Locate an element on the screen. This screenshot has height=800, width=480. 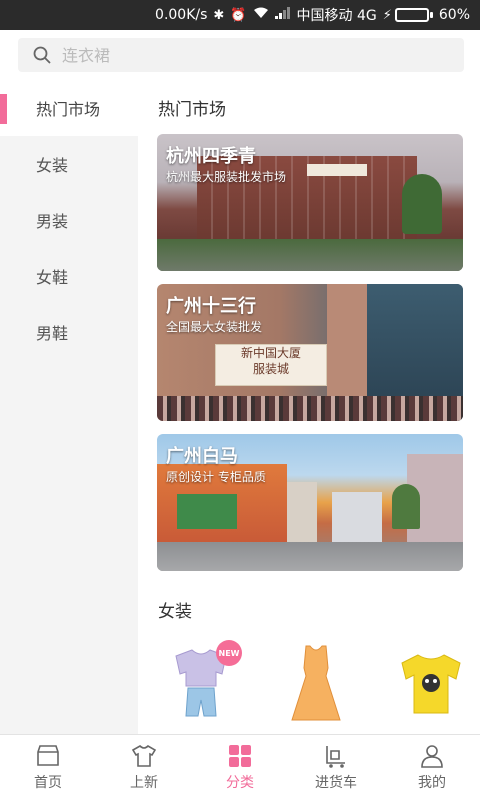
user-icon is located at coordinates (432, 756).